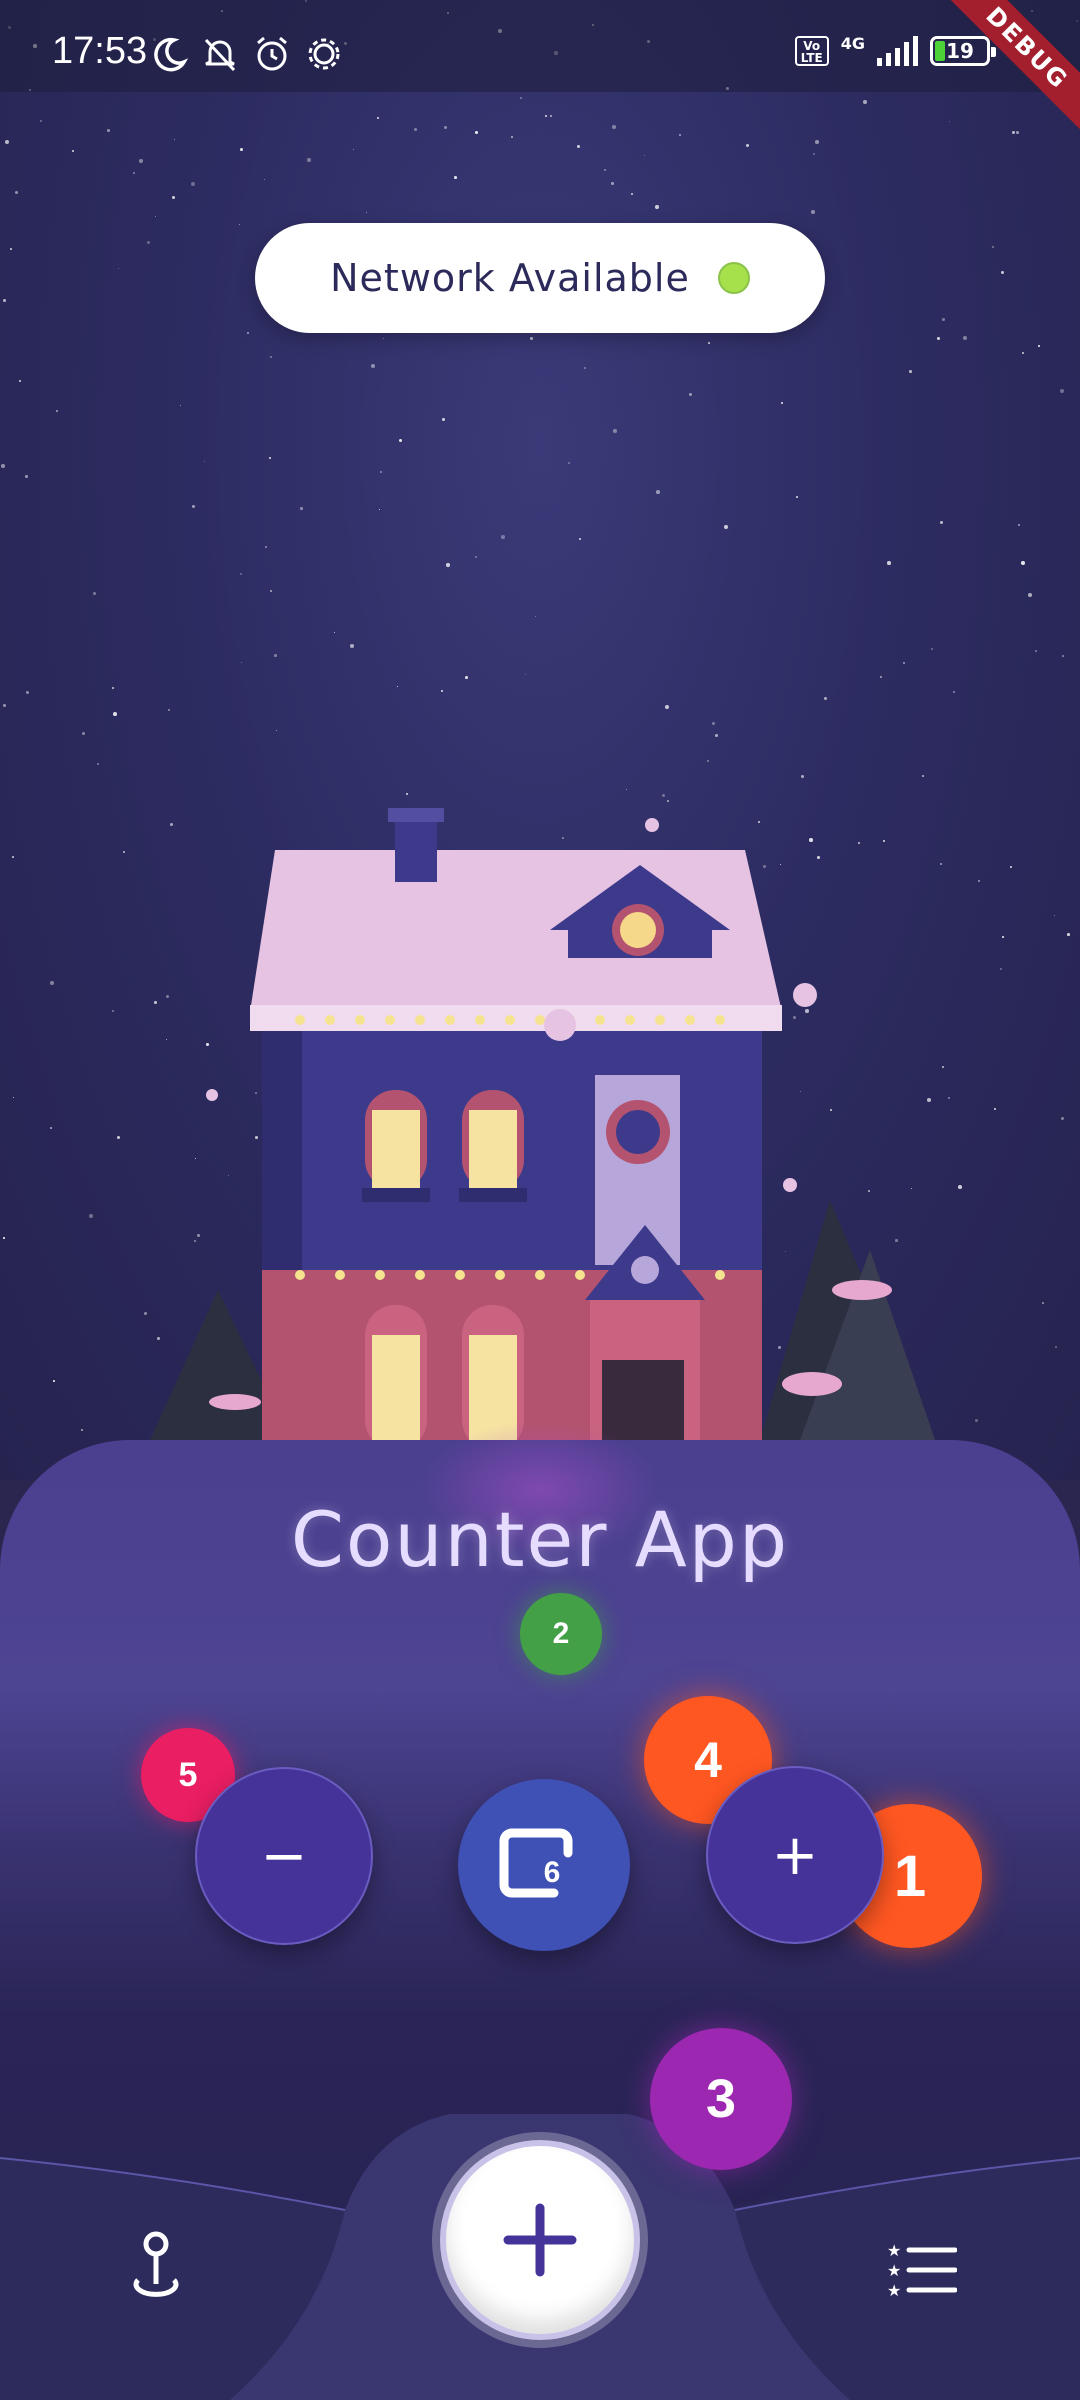 The width and height of the screenshot is (1080, 2400). Describe the element at coordinates (284, 1856) in the screenshot. I see `decrement-button: −` at that location.